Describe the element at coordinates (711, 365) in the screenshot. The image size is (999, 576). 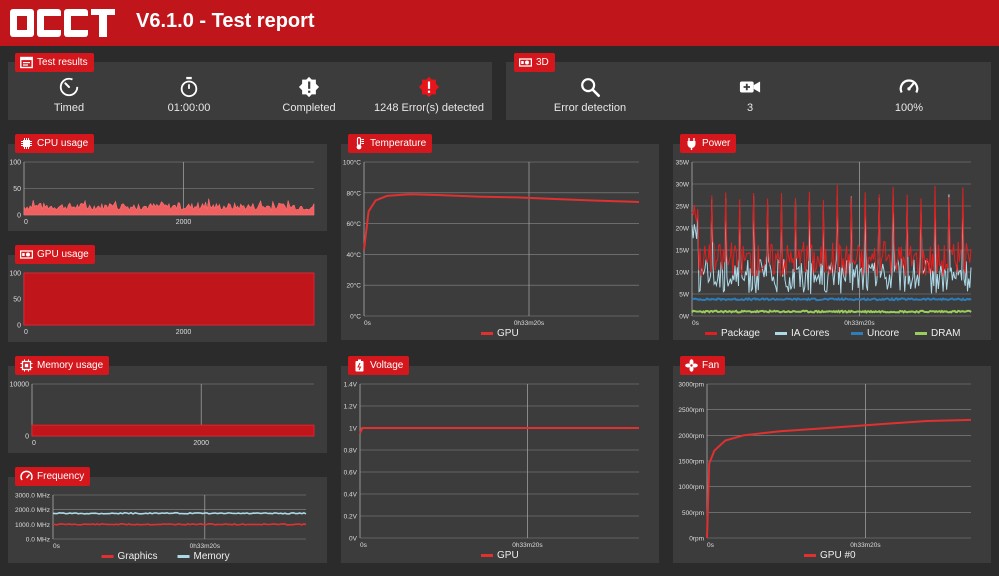
I see `tag-fan-label: Fan` at that location.